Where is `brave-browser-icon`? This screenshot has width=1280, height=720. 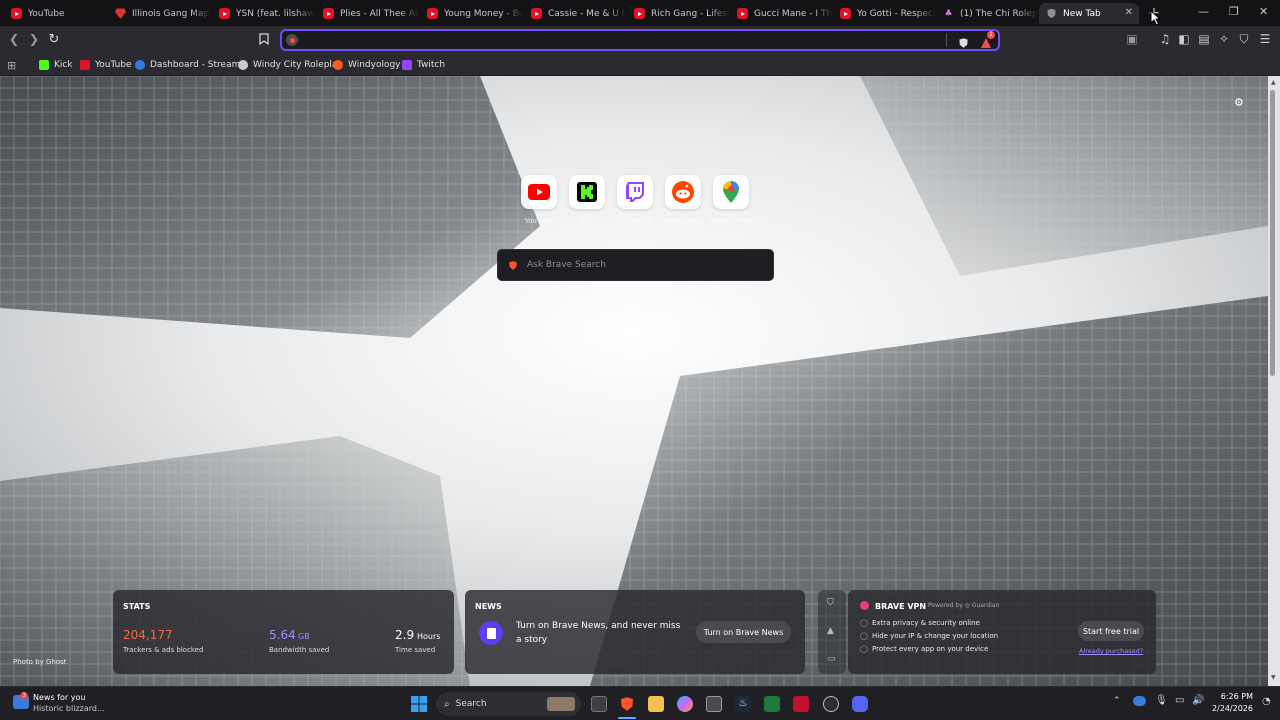
brave-browser-icon is located at coordinates (627, 704).